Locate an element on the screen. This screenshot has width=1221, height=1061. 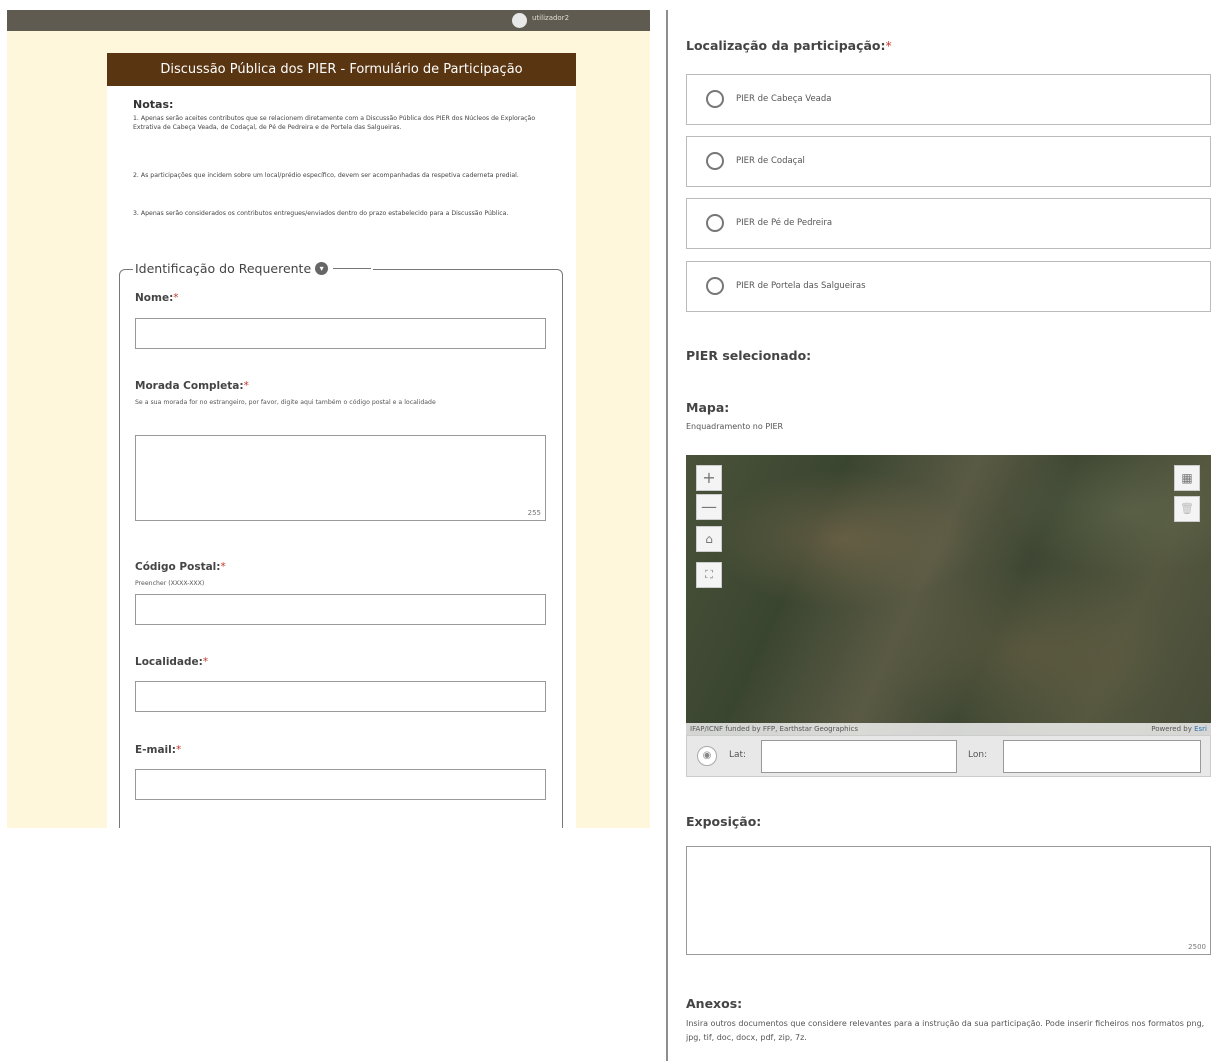
selected-pier-label: PIER selecionado: is located at coordinates (749, 355).